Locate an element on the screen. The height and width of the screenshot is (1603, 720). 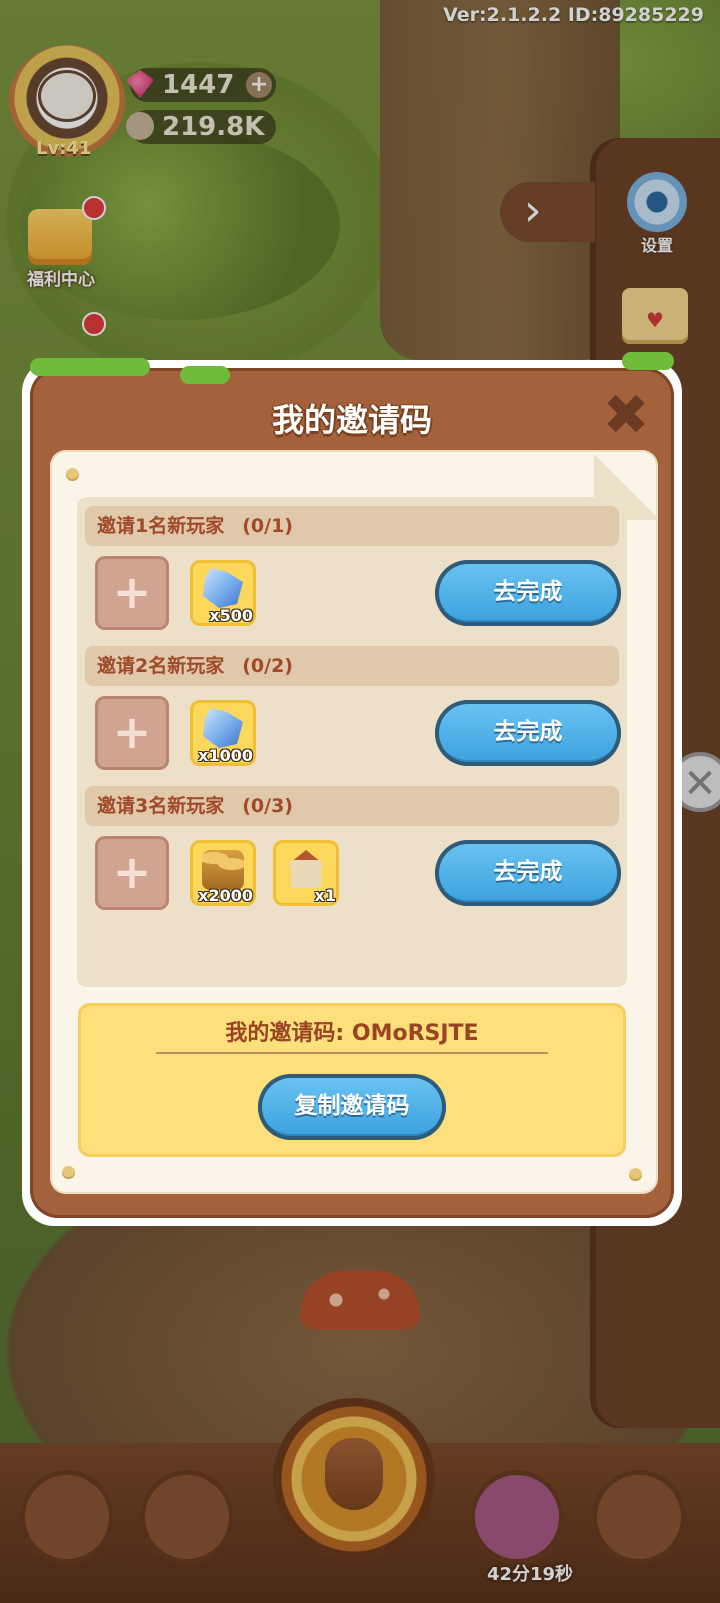
reward-item: x1 is located at coordinates (306, 873).